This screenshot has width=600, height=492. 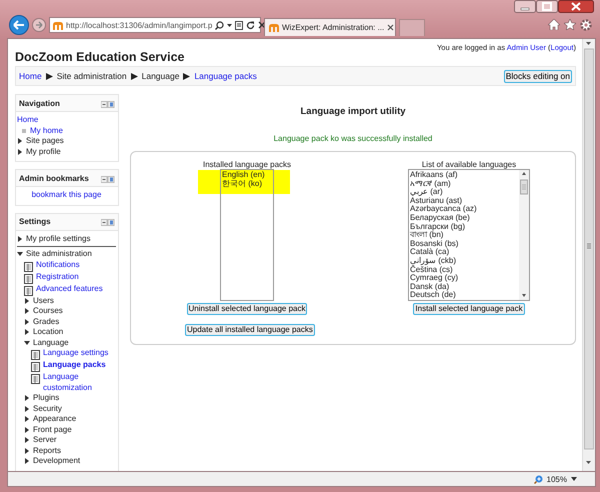 I want to click on zoom-icon, so click(x=538, y=479).